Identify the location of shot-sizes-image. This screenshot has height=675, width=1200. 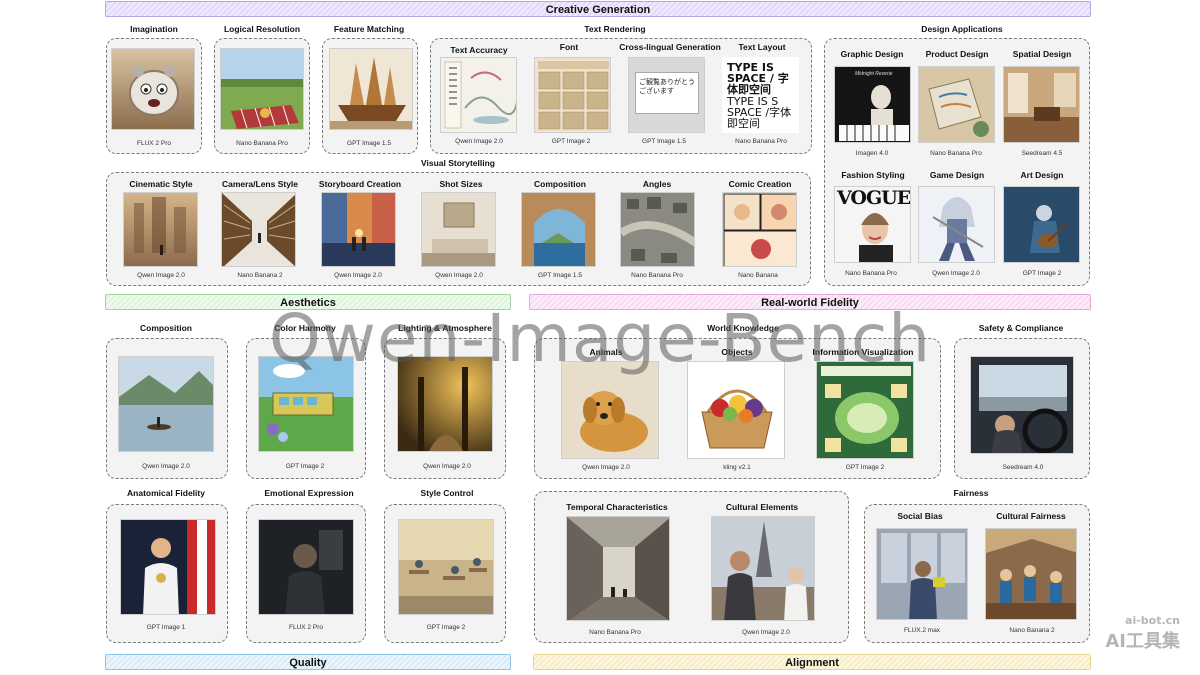
(458, 229).